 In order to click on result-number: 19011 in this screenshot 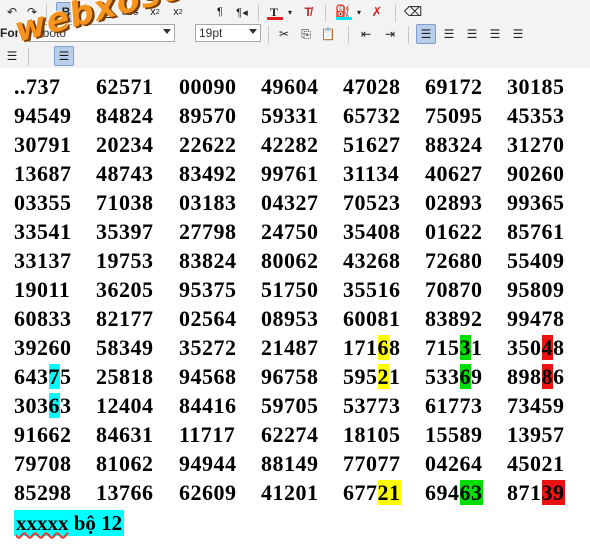, I will do `click(42, 289)`.